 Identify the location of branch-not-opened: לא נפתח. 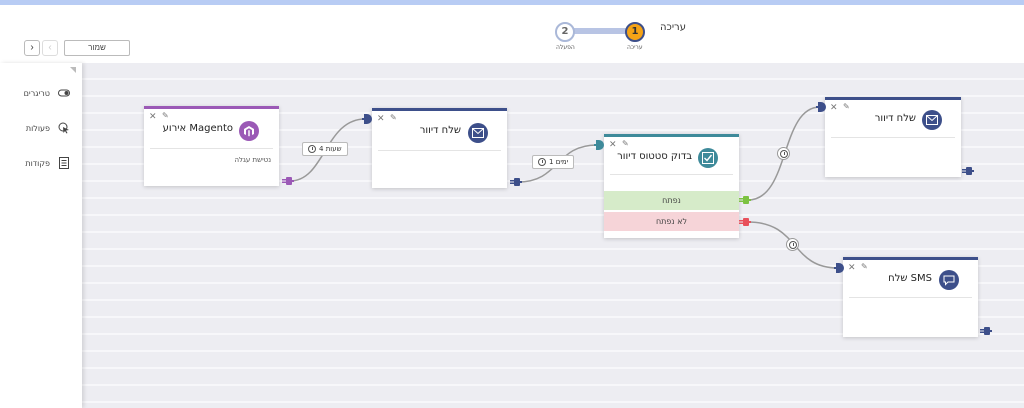
(671, 221).